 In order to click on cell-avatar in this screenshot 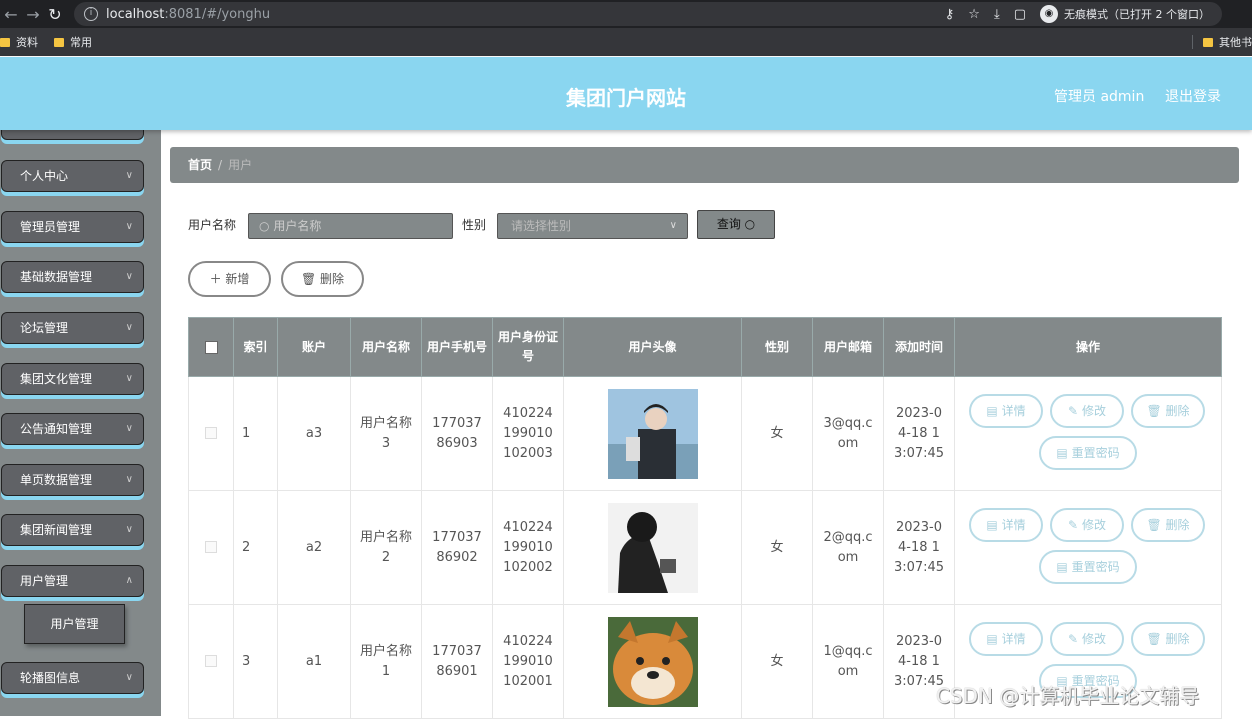, I will do `click(652, 433)`.